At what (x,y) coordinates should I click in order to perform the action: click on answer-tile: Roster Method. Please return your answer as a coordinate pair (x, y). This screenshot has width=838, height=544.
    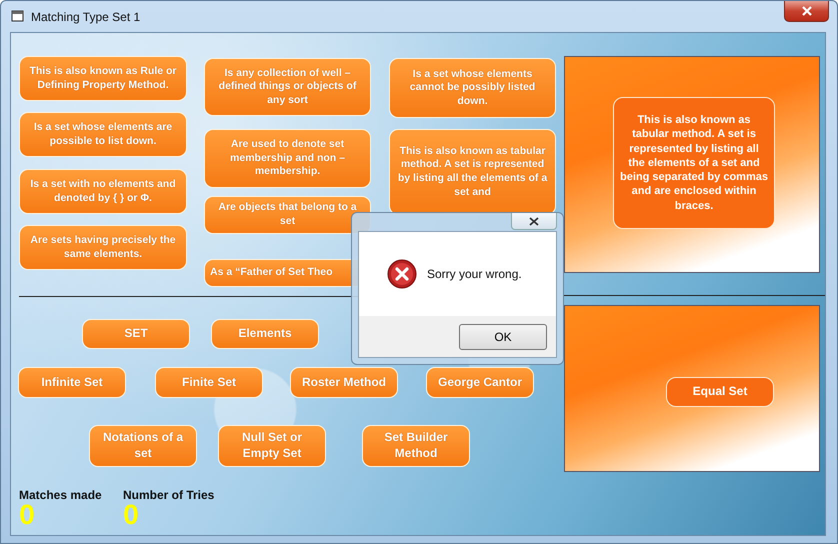
    Looking at the image, I should click on (344, 382).